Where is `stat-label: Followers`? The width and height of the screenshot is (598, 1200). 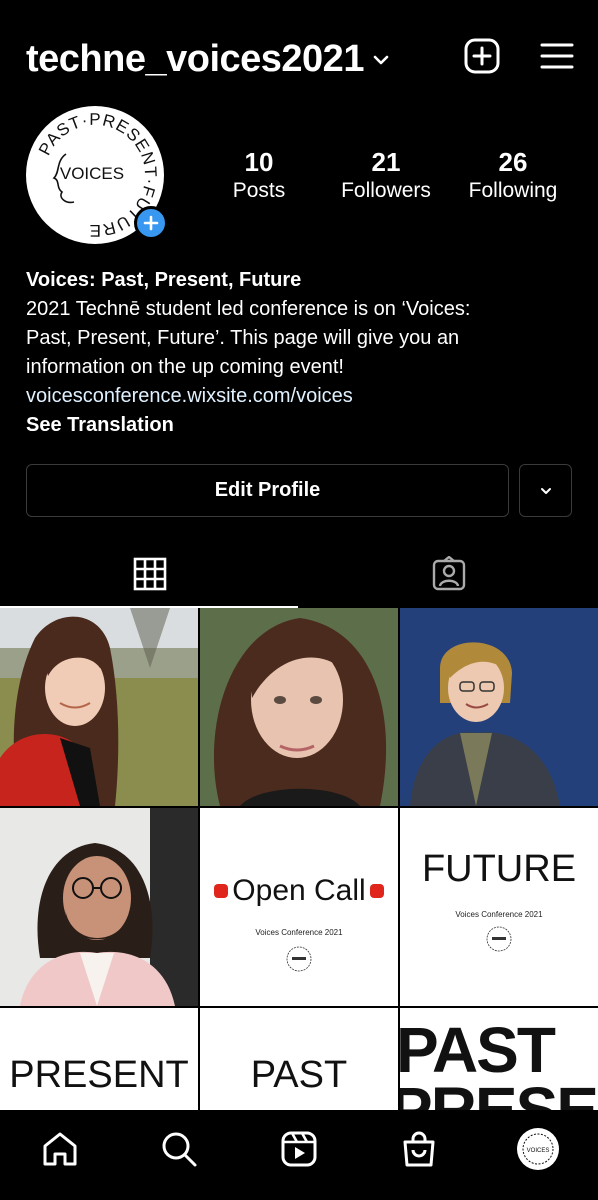
stat-label: Followers is located at coordinates (386, 190).